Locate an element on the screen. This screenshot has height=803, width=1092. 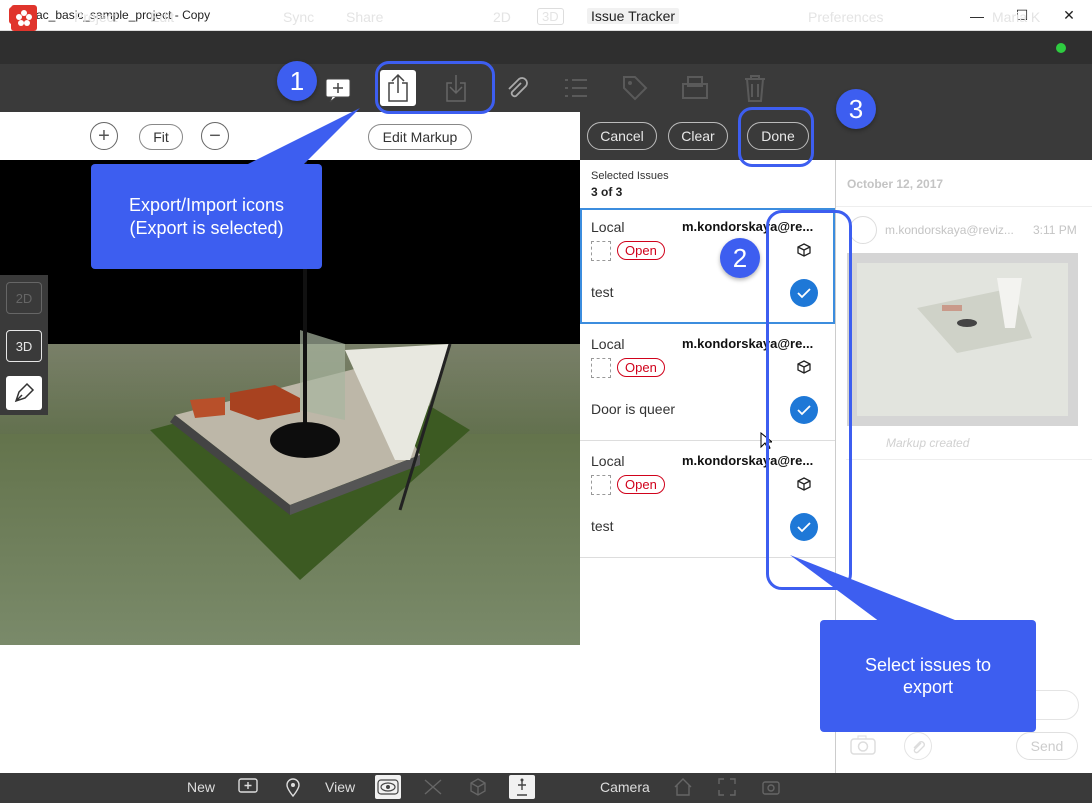
step-badge-2: 2 is located at coordinates (740, 258).